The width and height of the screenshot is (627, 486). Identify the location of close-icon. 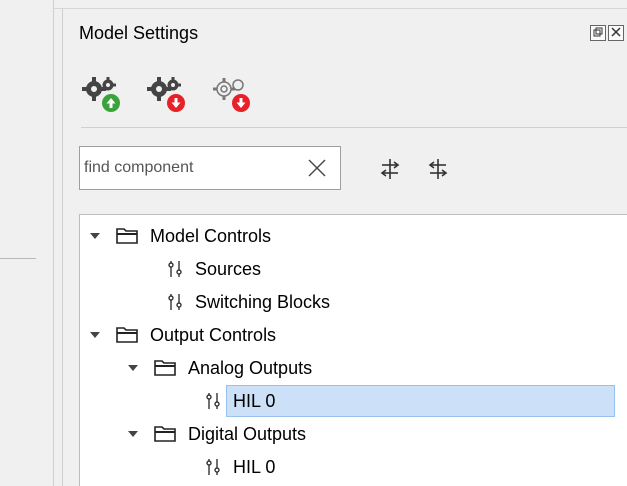
(616, 33).